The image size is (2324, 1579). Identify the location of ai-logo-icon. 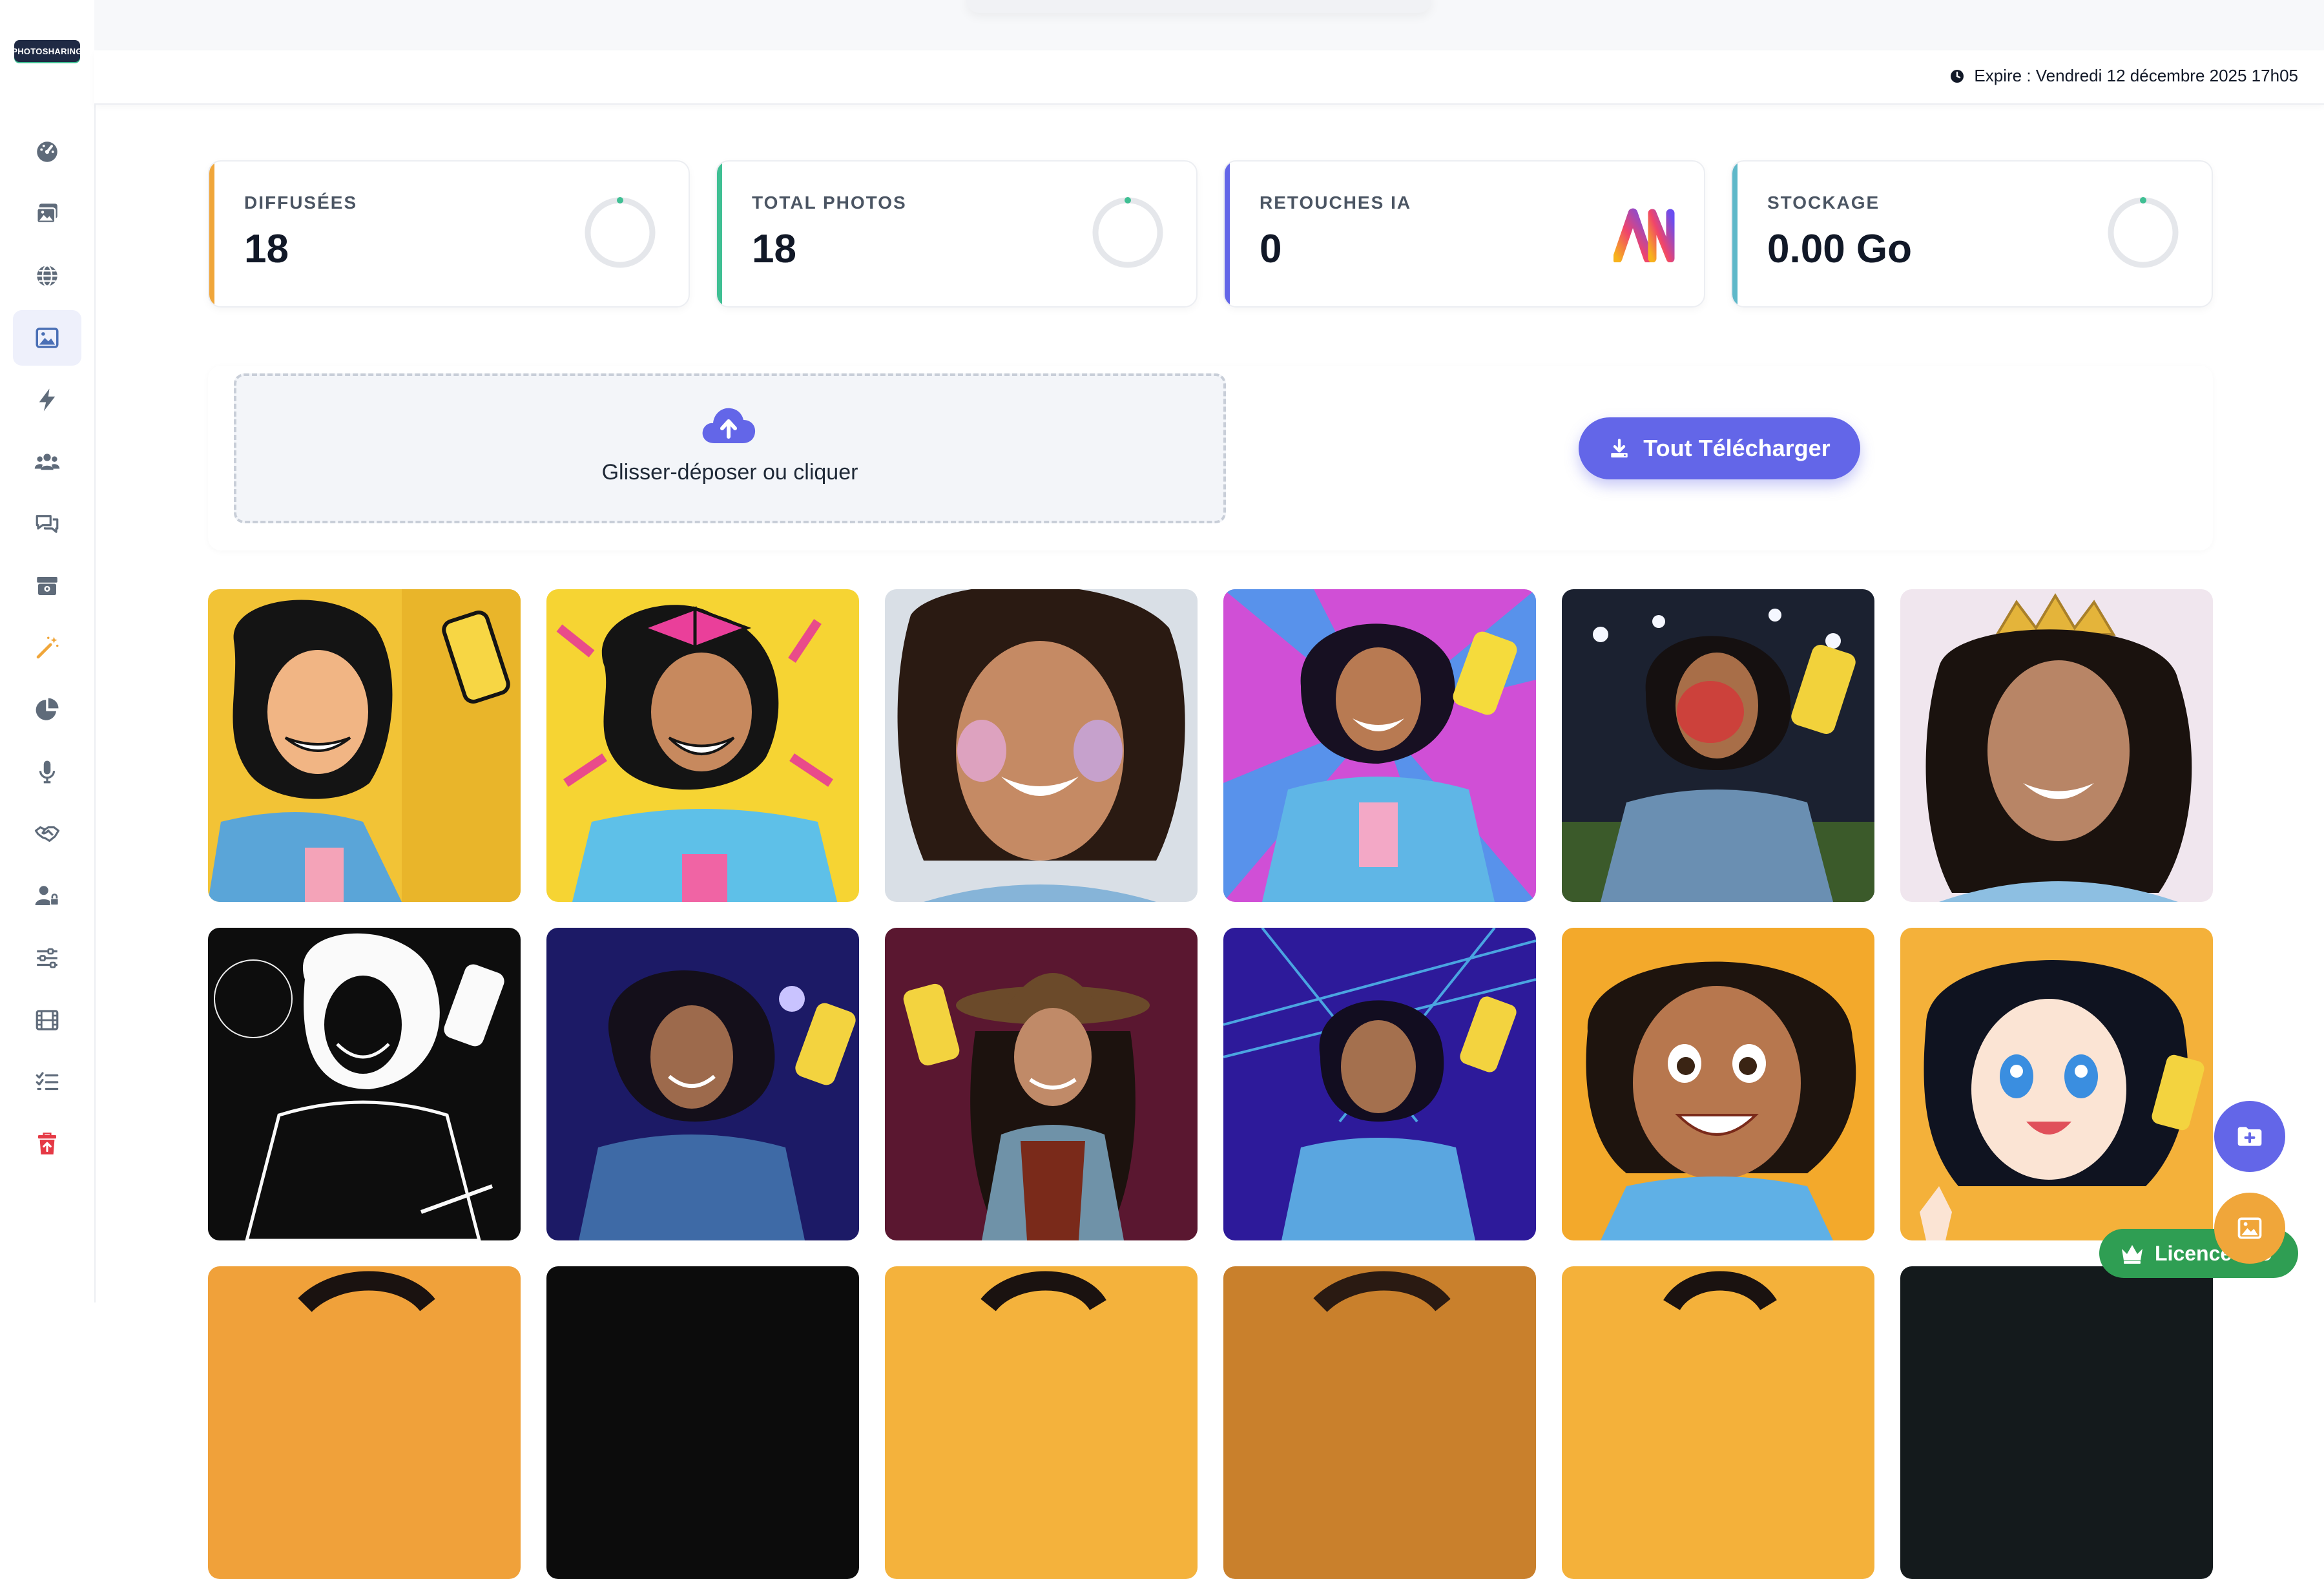
(1644, 235).